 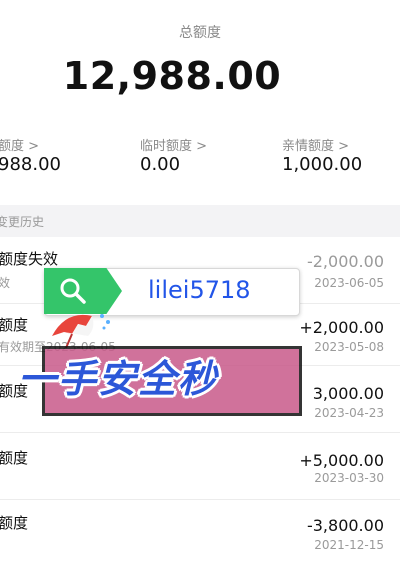 What do you see at coordinates (349, 478) in the screenshot?
I see `row-date: 2023-03-30` at bounding box center [349, 478].